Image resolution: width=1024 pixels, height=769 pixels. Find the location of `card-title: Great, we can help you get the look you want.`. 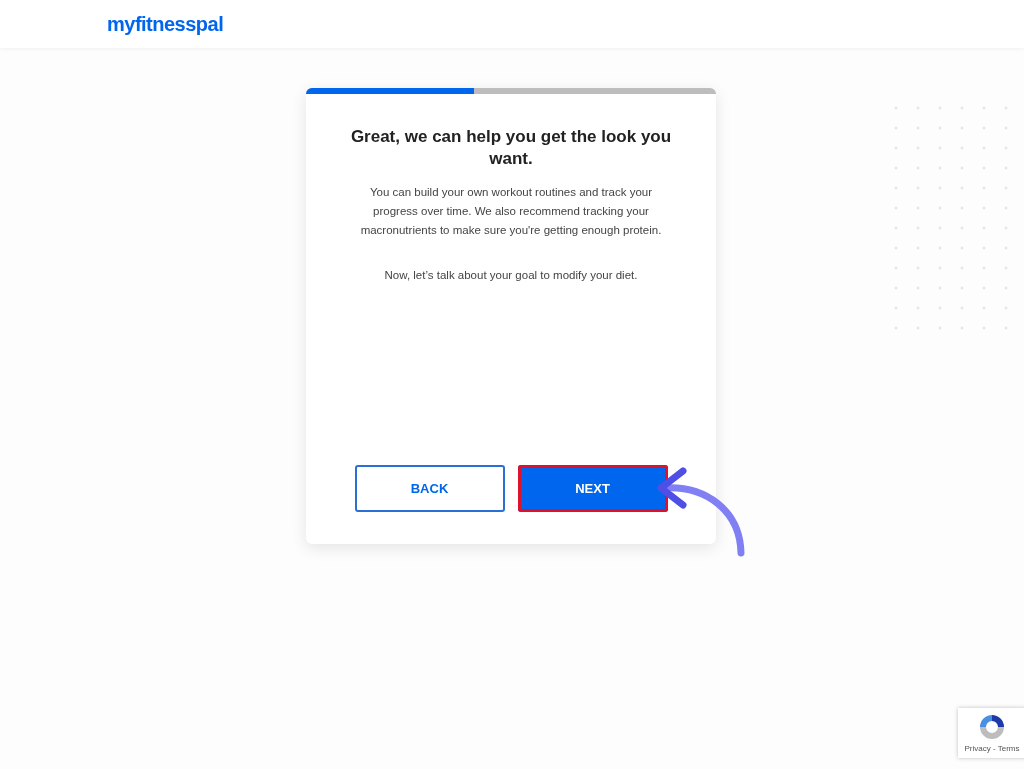

card-title: Great, we can help you get the look you want. is located at coordinates (511, 148).